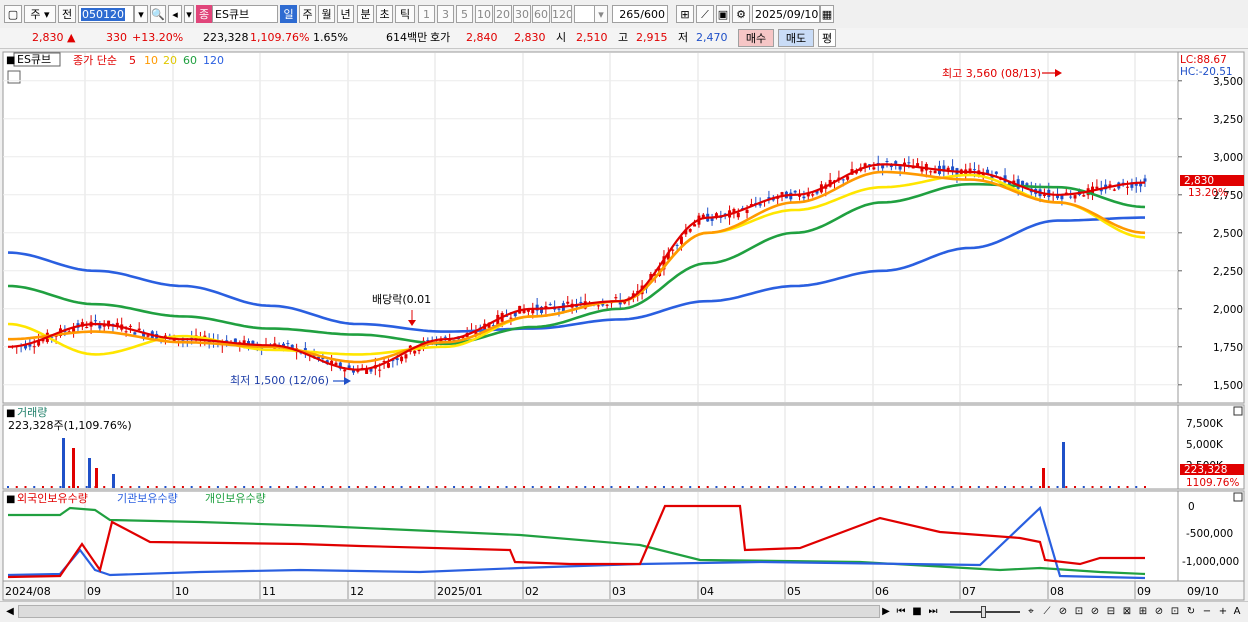 The height and width of the screenshot is (622, 1248). What do you see at coordinates (1047, 611) in the screenshot?
I see `trend-tool-icon: ⟋` at bounding box center [1047, 611].